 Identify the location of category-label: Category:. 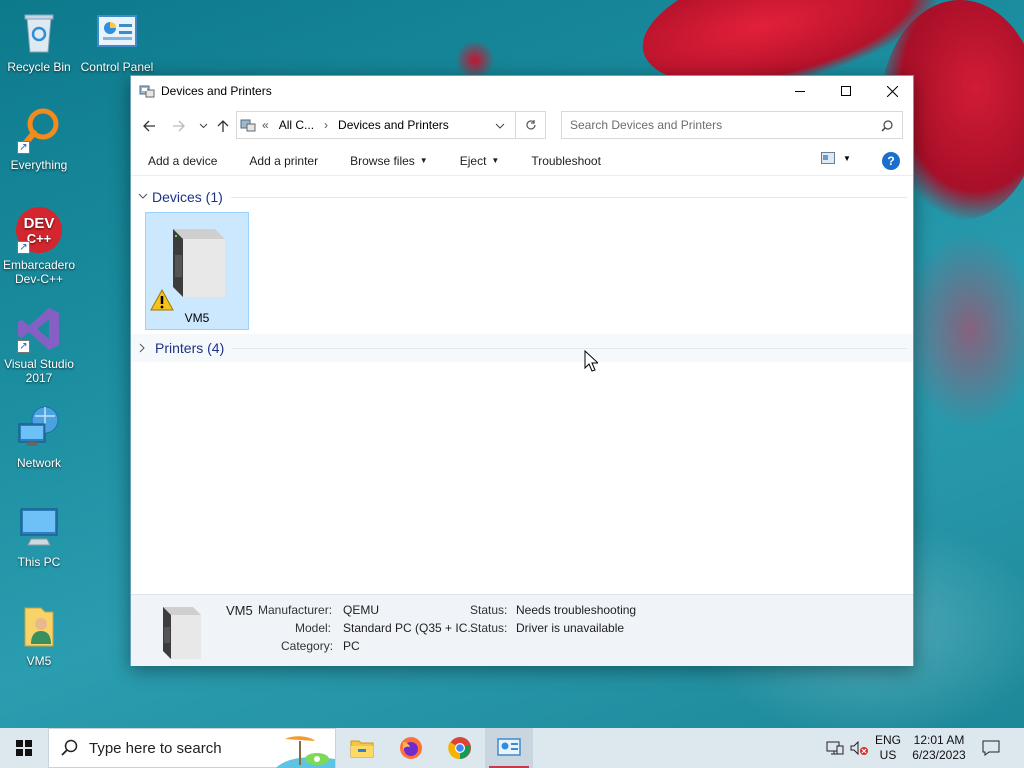
(307, 646).